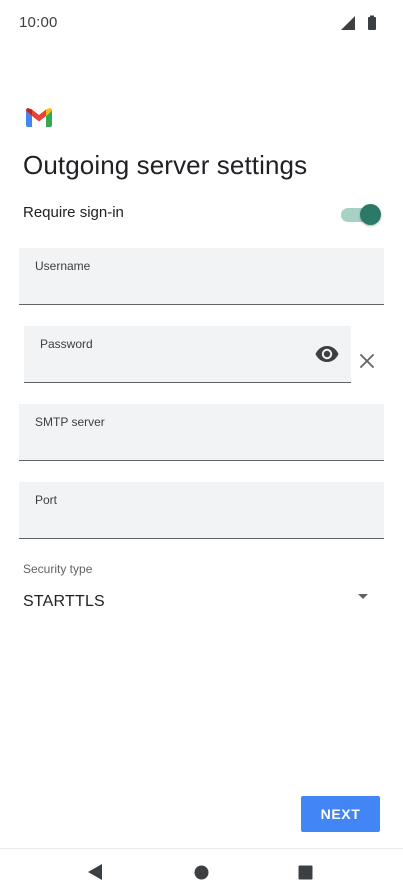 This screenshot has height=896, width=403. What do you see at coordinates (63, 266) in the screenshot?
I see `username-label: Username` at bounding box center [63, 266].